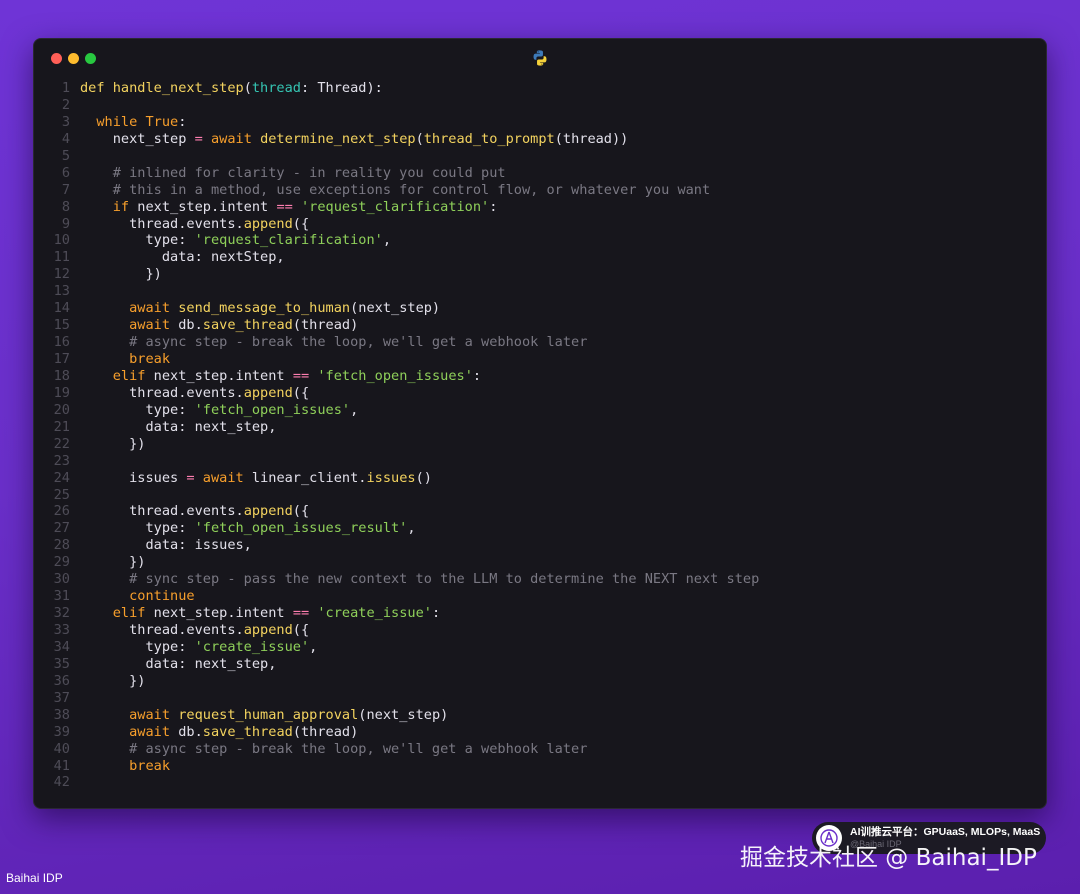 The width and height of the screenshot is (1080, 894). I want to click on code-token: break, so click(125, 765).